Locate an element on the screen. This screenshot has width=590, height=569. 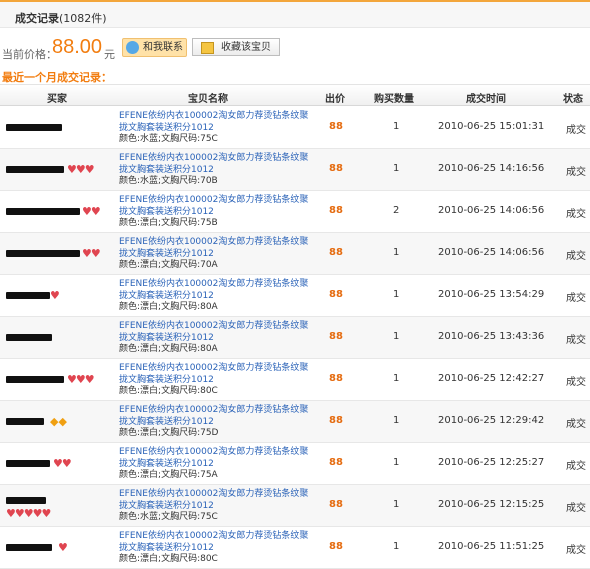
col-price: 出价 is located at coordinates (335, 99).